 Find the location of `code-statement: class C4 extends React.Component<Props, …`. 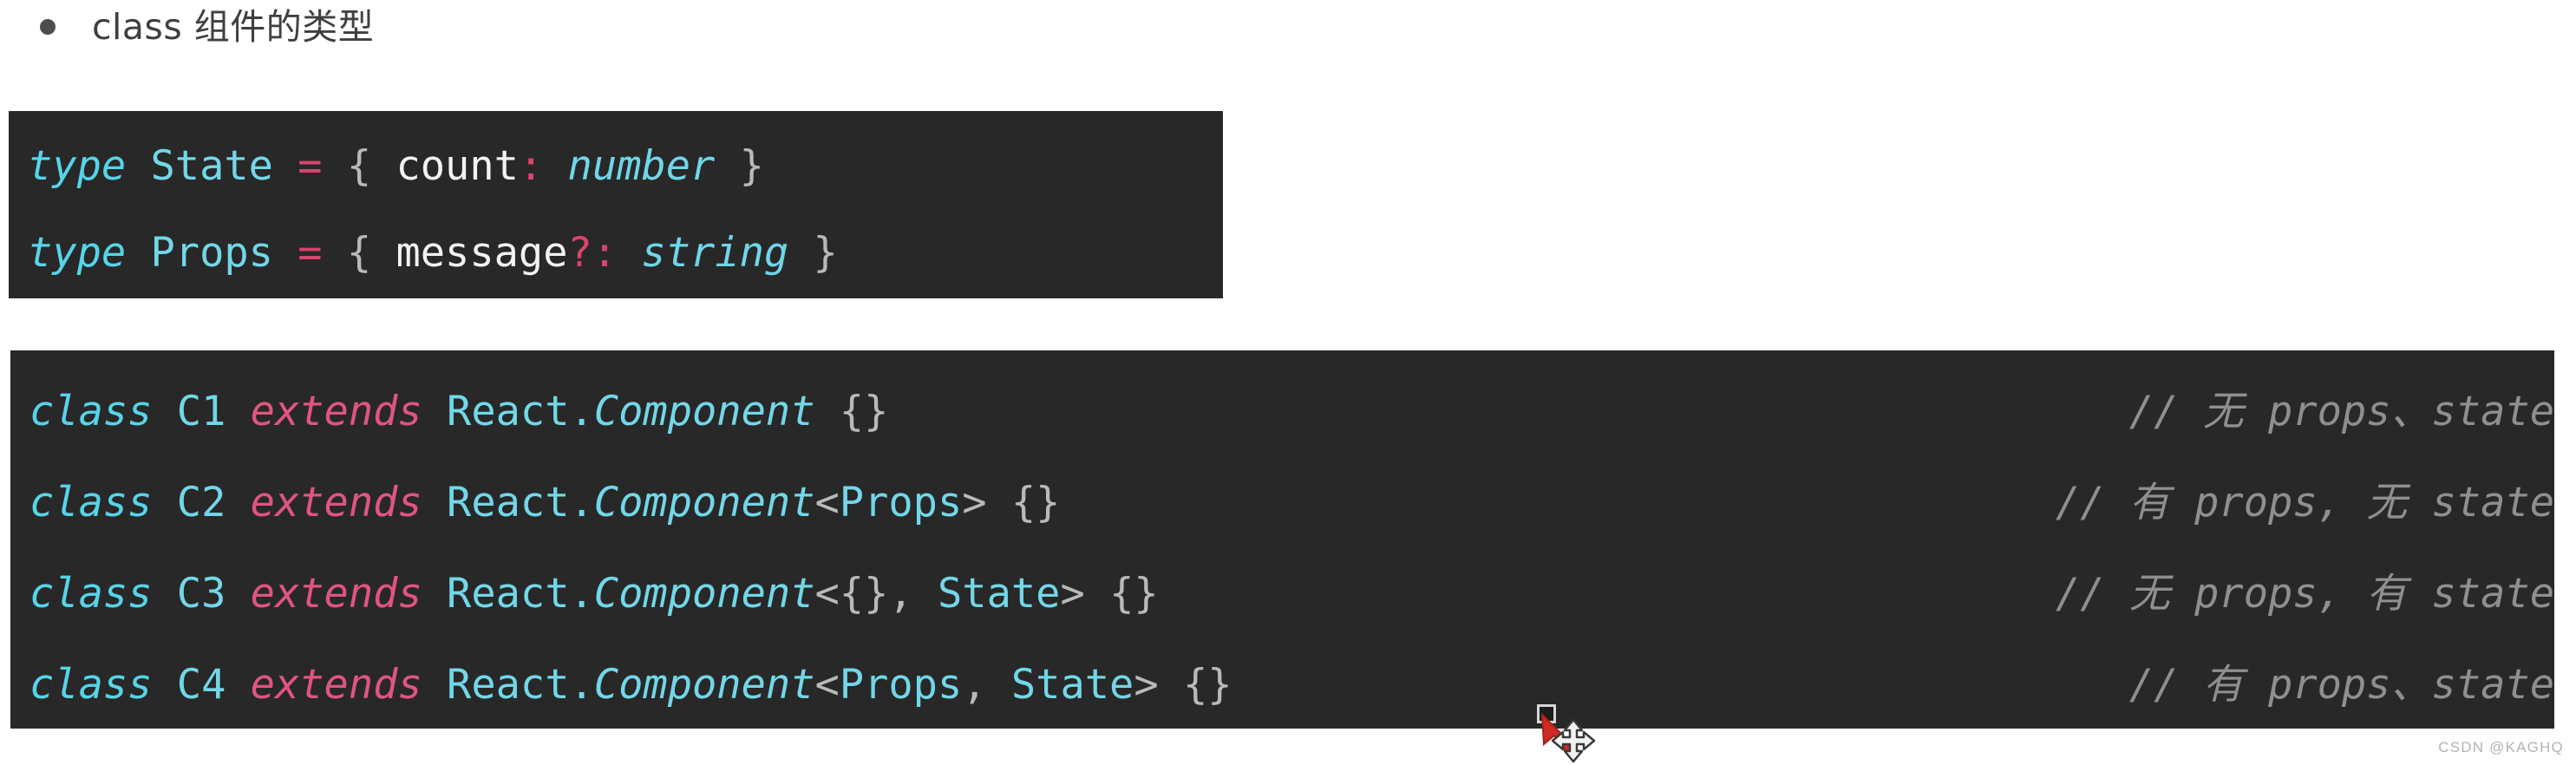

code-statement: class C4 extends React.Component<Props, … is located at coordinates (630, 684).